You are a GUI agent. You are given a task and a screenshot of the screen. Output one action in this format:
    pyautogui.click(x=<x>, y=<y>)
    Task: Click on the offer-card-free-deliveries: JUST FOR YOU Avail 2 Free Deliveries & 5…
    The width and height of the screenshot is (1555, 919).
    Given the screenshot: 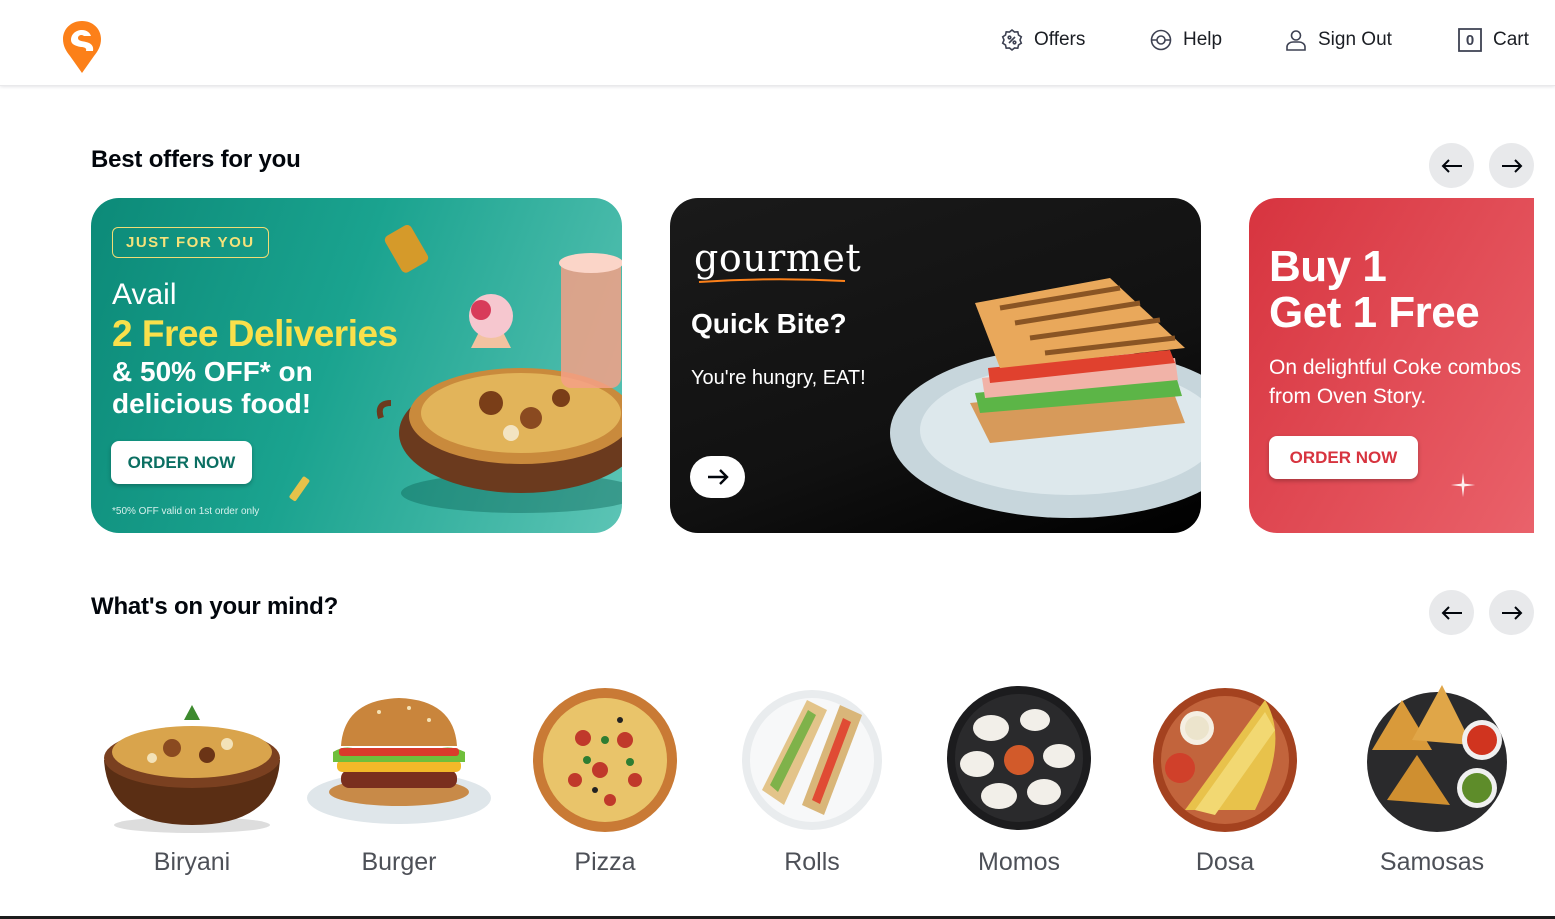 What is the action you would take?
    pyautogui.click(x=356, y=365)
    